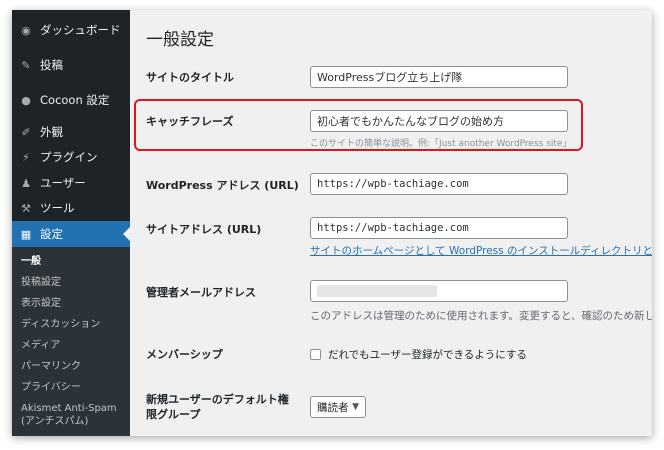 The height and width of the screenshot is (450, 664). Describe the element at coordinates (71, 208) in the screenshot. I see `sidebar-item-tools: ⚒ ツール` at that location.